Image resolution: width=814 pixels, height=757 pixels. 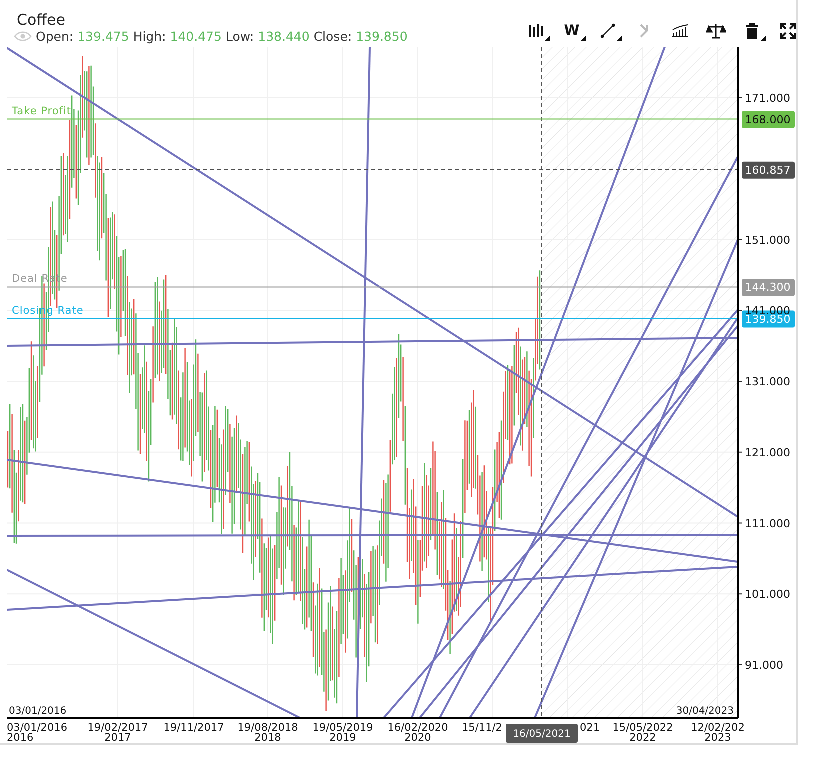 What do you see at coordinates (118, 738) in the screenshot?
I see `year-label: 2017` at bounding box center [118, 738].